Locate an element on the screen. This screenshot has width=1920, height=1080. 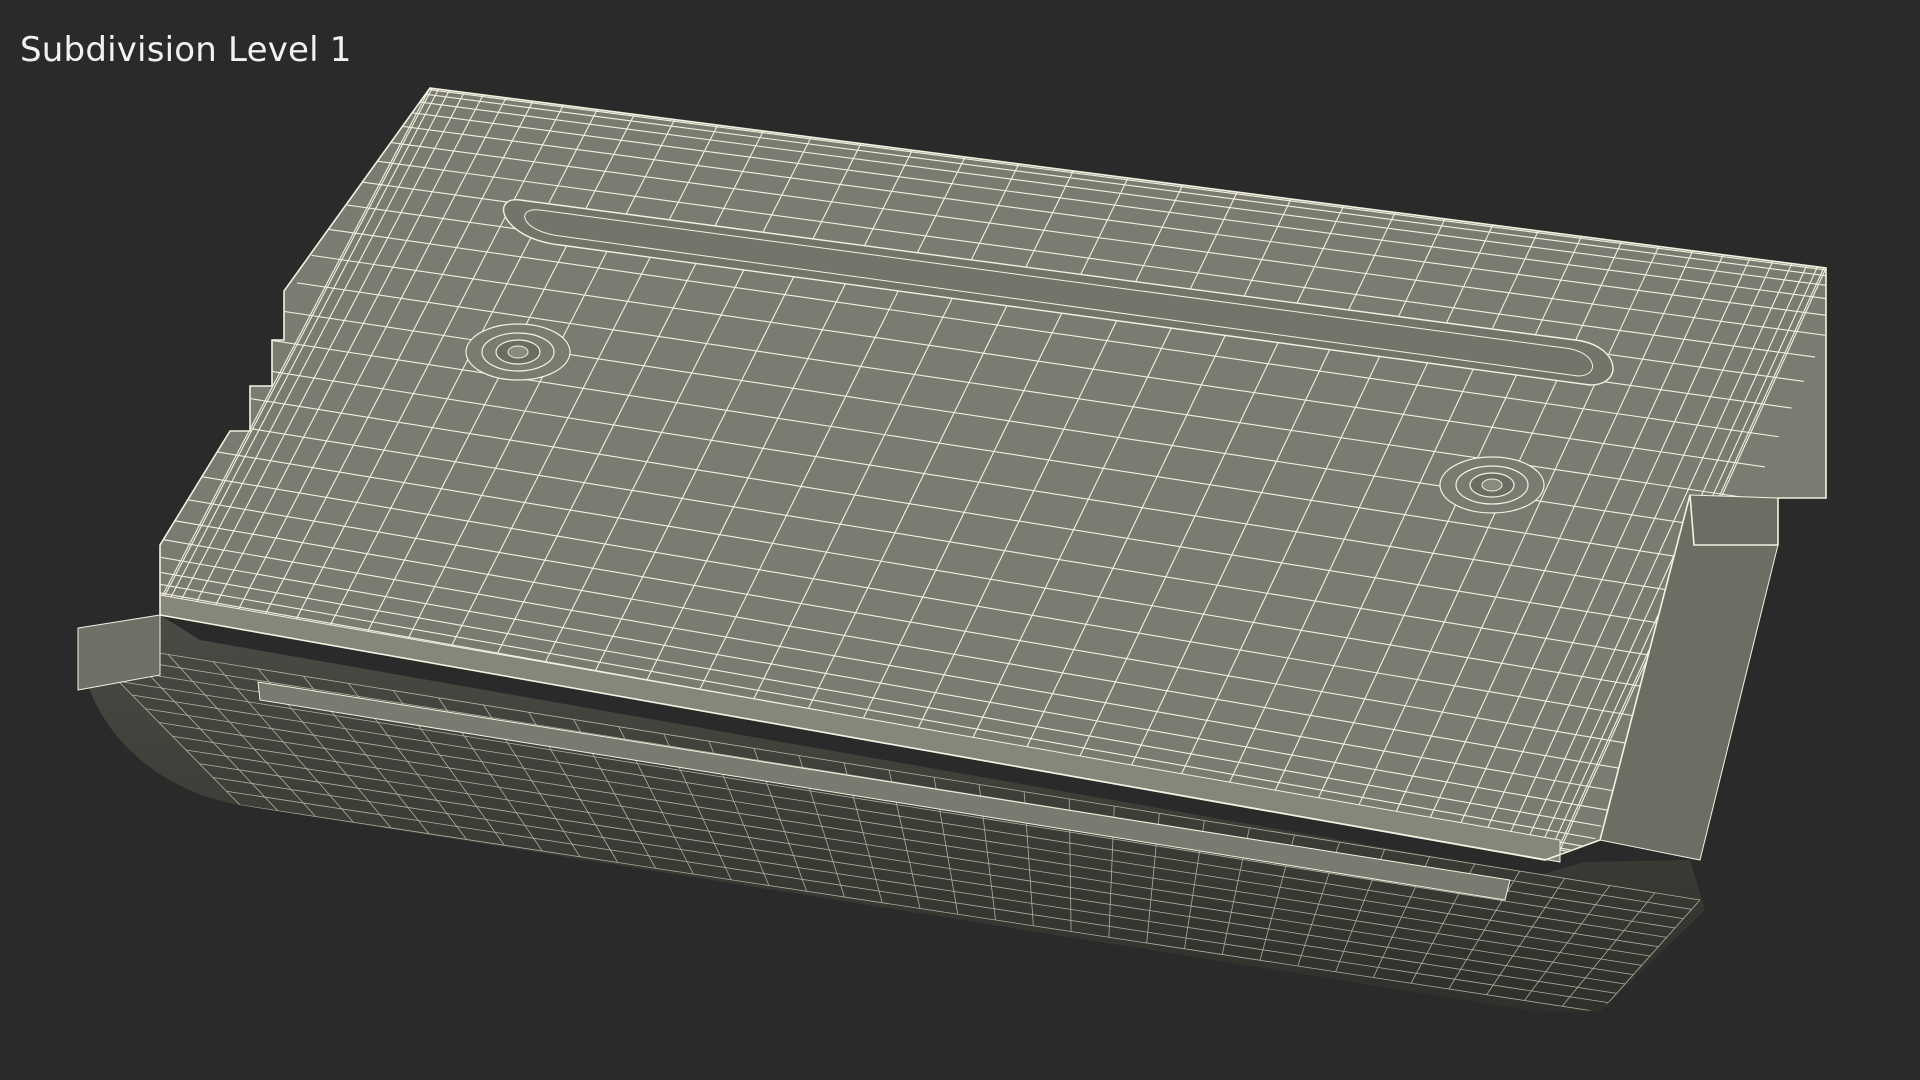
screw-hole-right is located at coordinates (1492, 485).